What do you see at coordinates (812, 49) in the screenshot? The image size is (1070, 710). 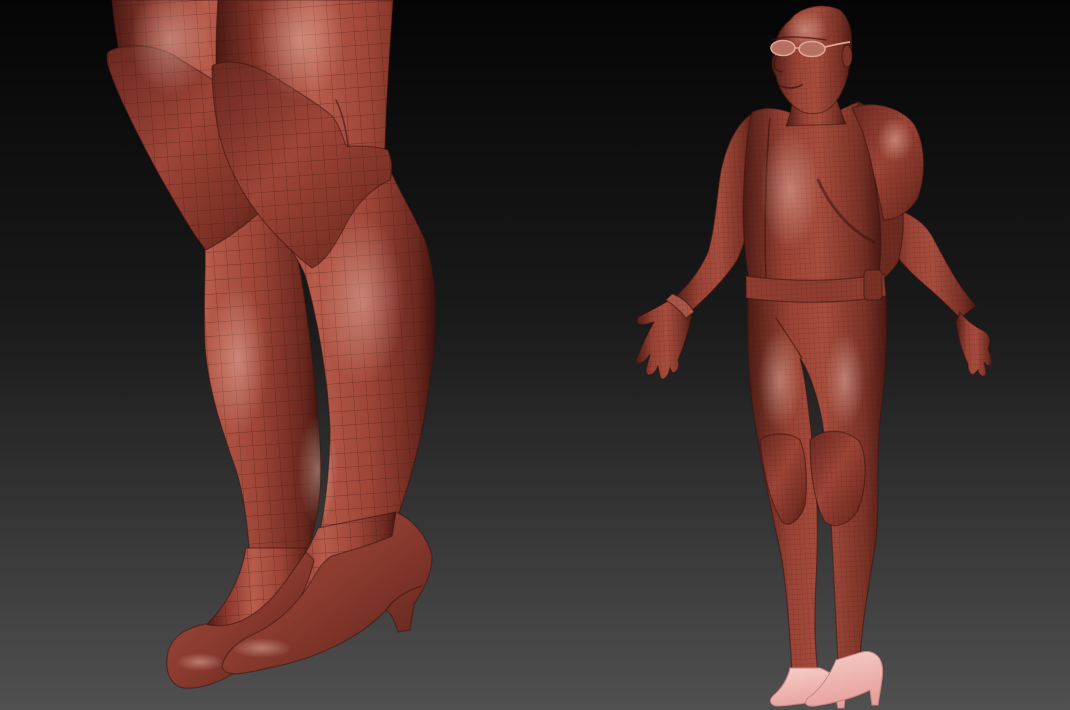 I see `glasses-right-lens` at bounding box center [812, 49].